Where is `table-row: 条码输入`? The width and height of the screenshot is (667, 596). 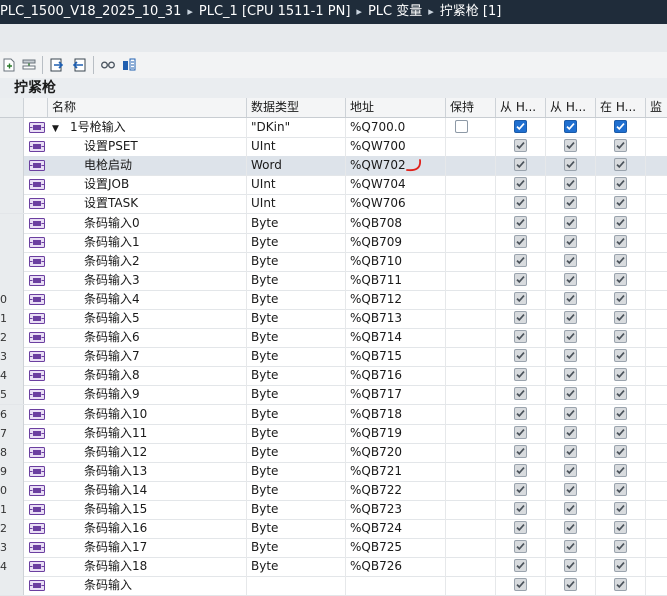 table-row: 条码输入 is located at coordinates (333, 586).